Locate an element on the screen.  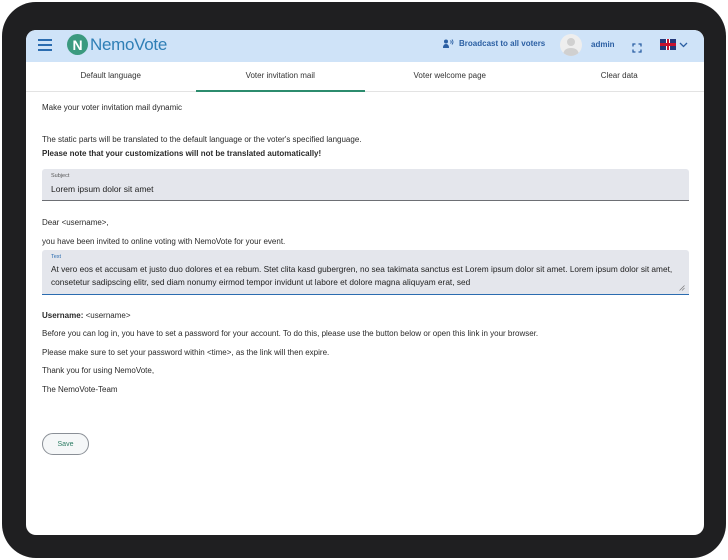
tab-default-language: Default language is located at coordinates (111, 76).